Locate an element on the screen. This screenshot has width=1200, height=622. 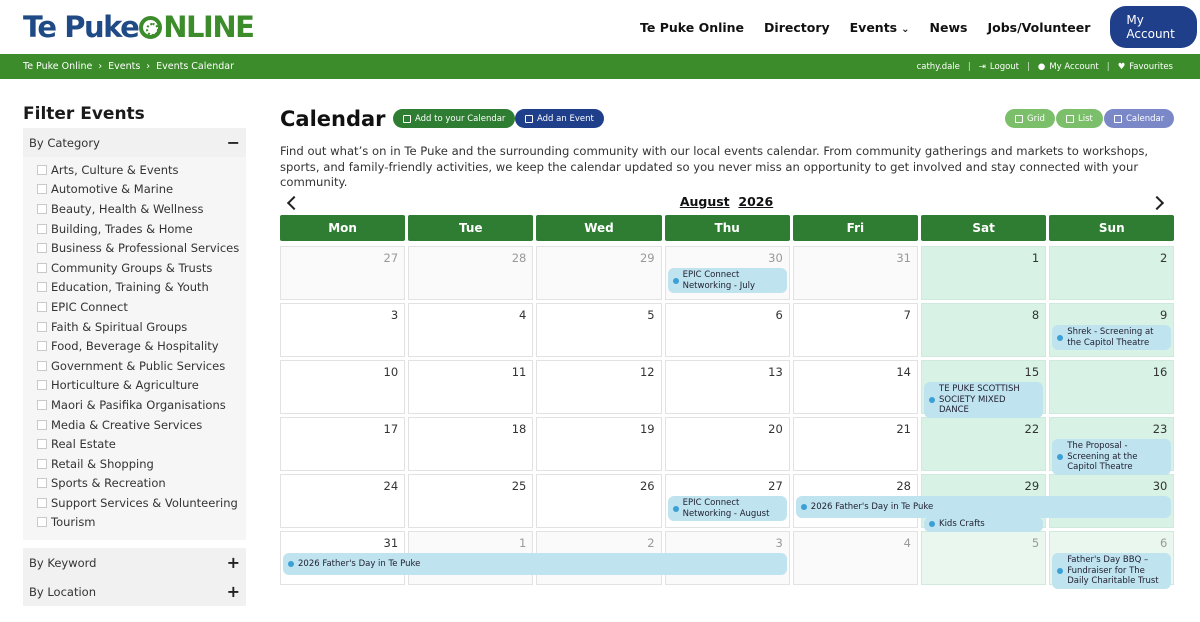
breadcrumb-home: Te Puke Online is located at coordinates (57, 66).